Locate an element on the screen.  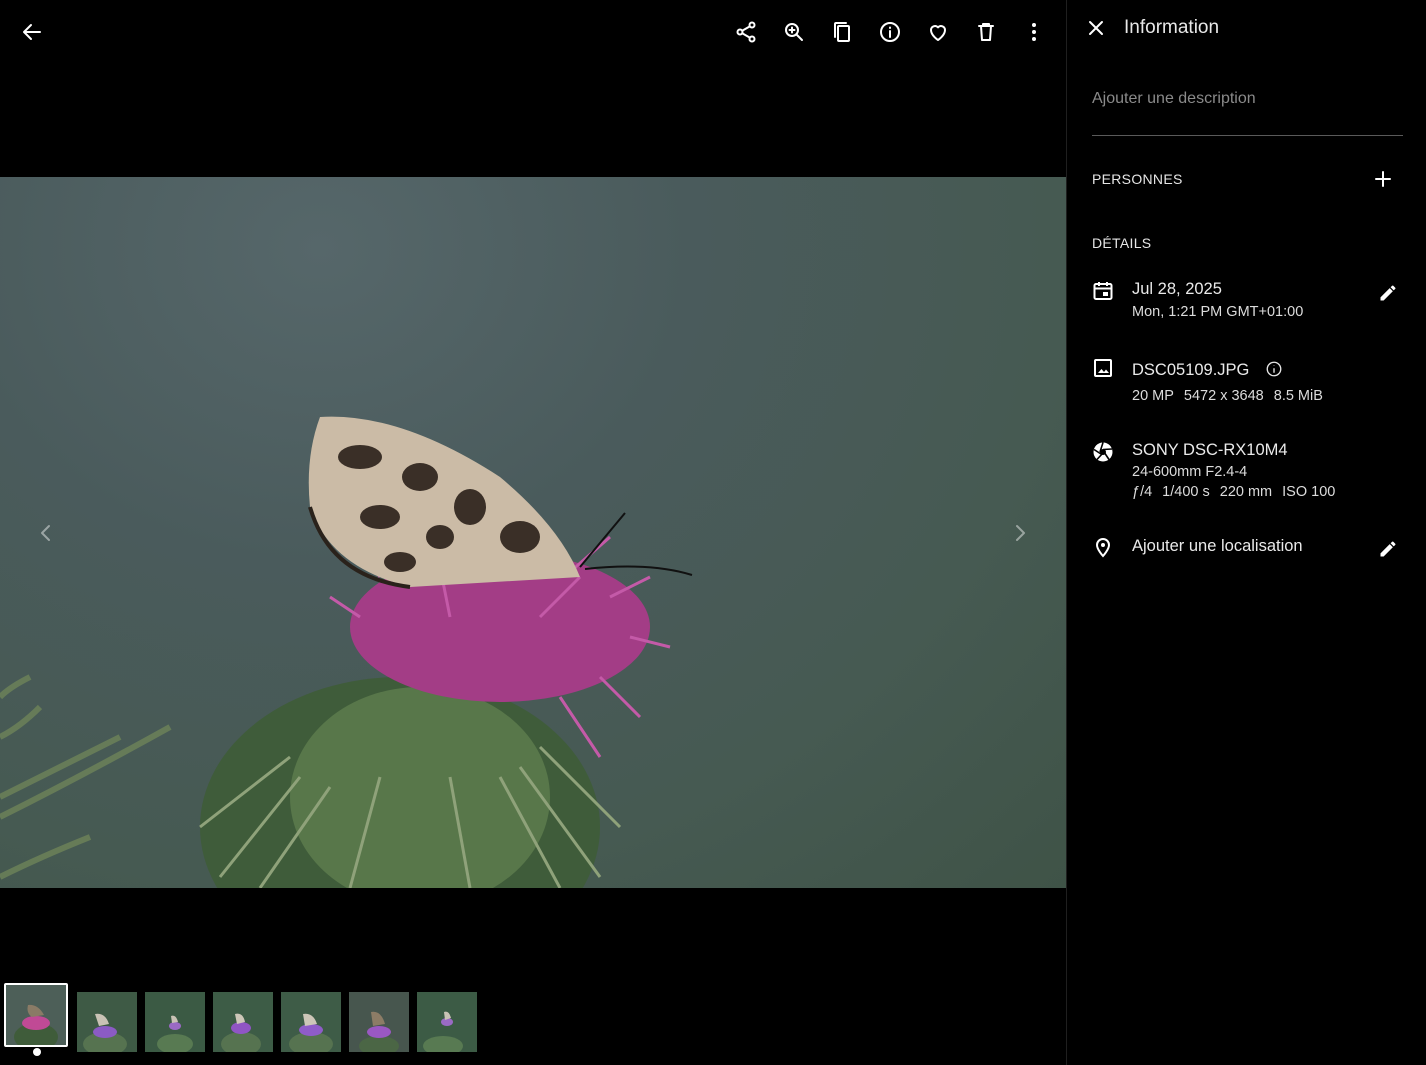
camera-lens: 24-600mm F2.4-4 is located at coordinates (1190, 472).